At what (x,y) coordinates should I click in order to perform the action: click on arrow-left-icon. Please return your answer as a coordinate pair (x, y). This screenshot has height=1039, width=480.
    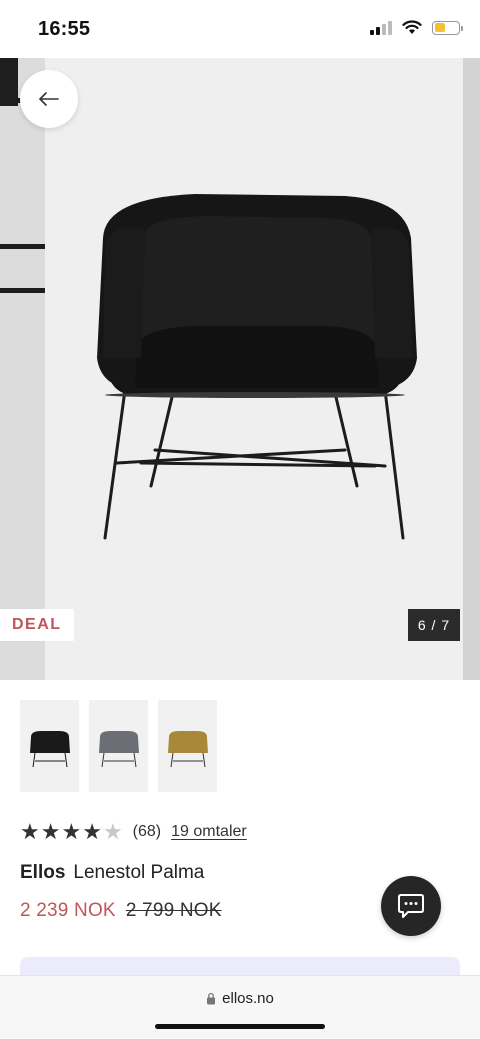
    Looking at the image, I should click on (49, 99).